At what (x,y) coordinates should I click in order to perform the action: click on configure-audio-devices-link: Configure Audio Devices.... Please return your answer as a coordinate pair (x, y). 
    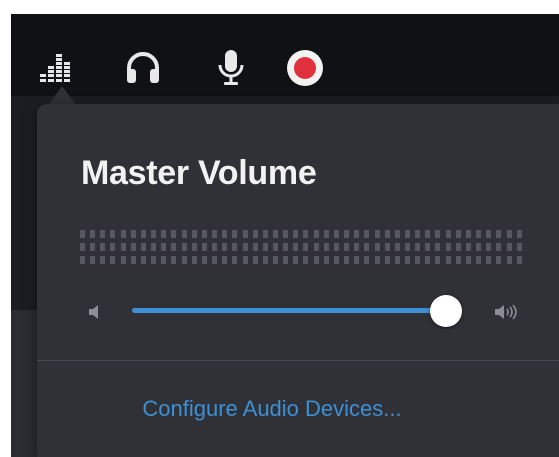
    Looking at the image, I should click on (272, 409).